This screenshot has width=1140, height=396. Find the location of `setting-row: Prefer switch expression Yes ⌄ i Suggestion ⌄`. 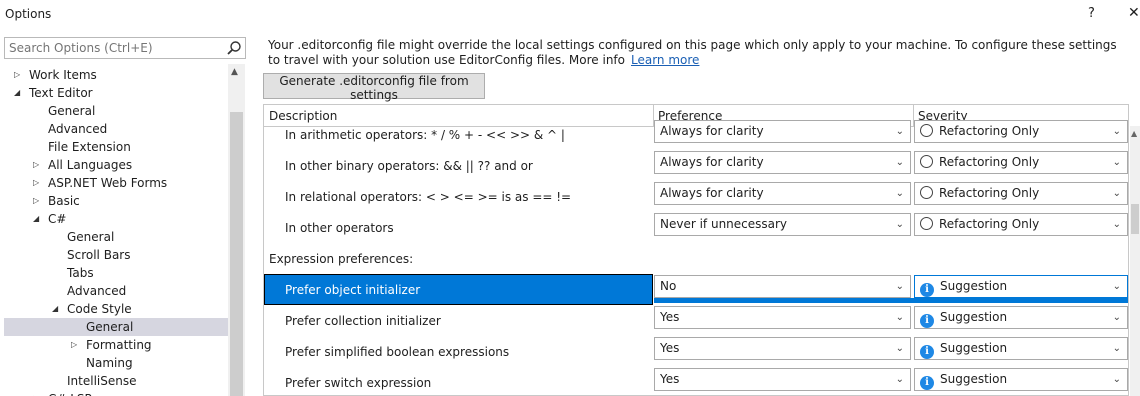

setting-row: Prefer switch expression Yes ⌄ i Suggestion ⌄ is located at coordinates (696, 381).